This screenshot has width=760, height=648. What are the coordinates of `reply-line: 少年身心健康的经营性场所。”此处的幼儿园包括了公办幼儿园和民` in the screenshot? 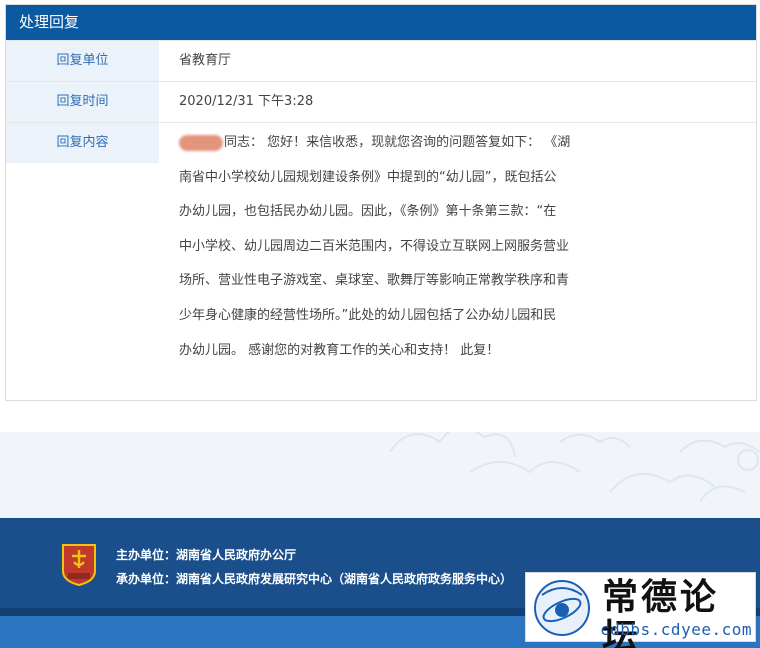 It's located at (368, 315).